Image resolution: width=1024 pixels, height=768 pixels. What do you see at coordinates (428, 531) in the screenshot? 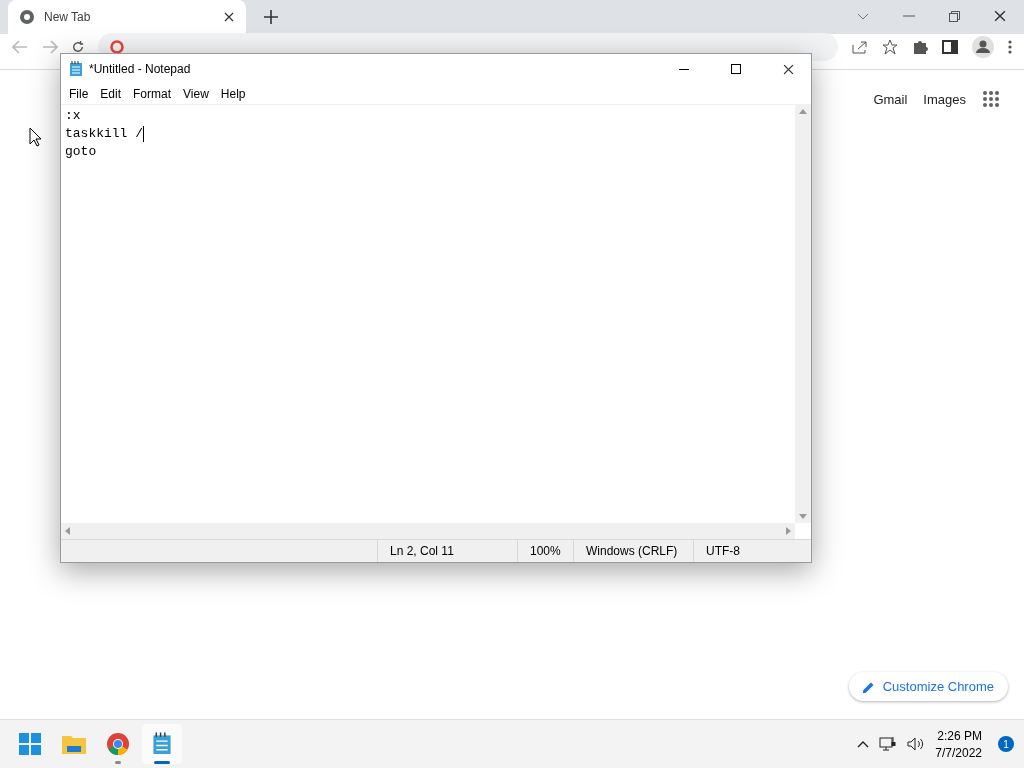
I see `horizontal-scrollbar` at bounding box center [428, 531].